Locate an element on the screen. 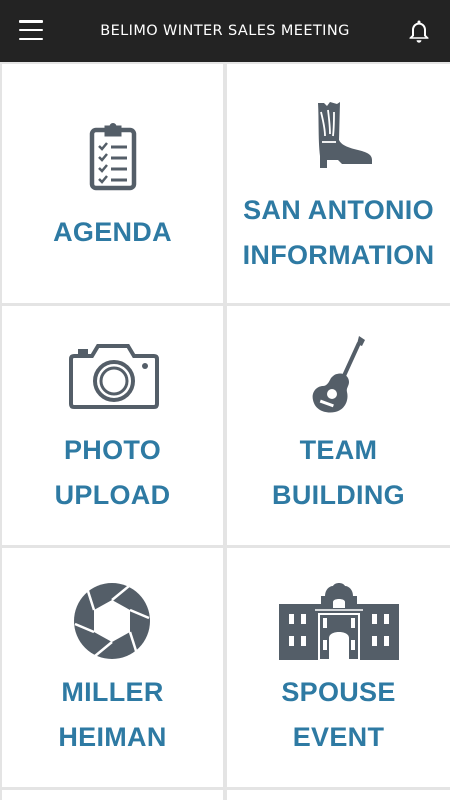 This screenshot has width=450, height=800. tile-miller-heiman: MILLER HEIMAN is located at coordinates (112, 667).